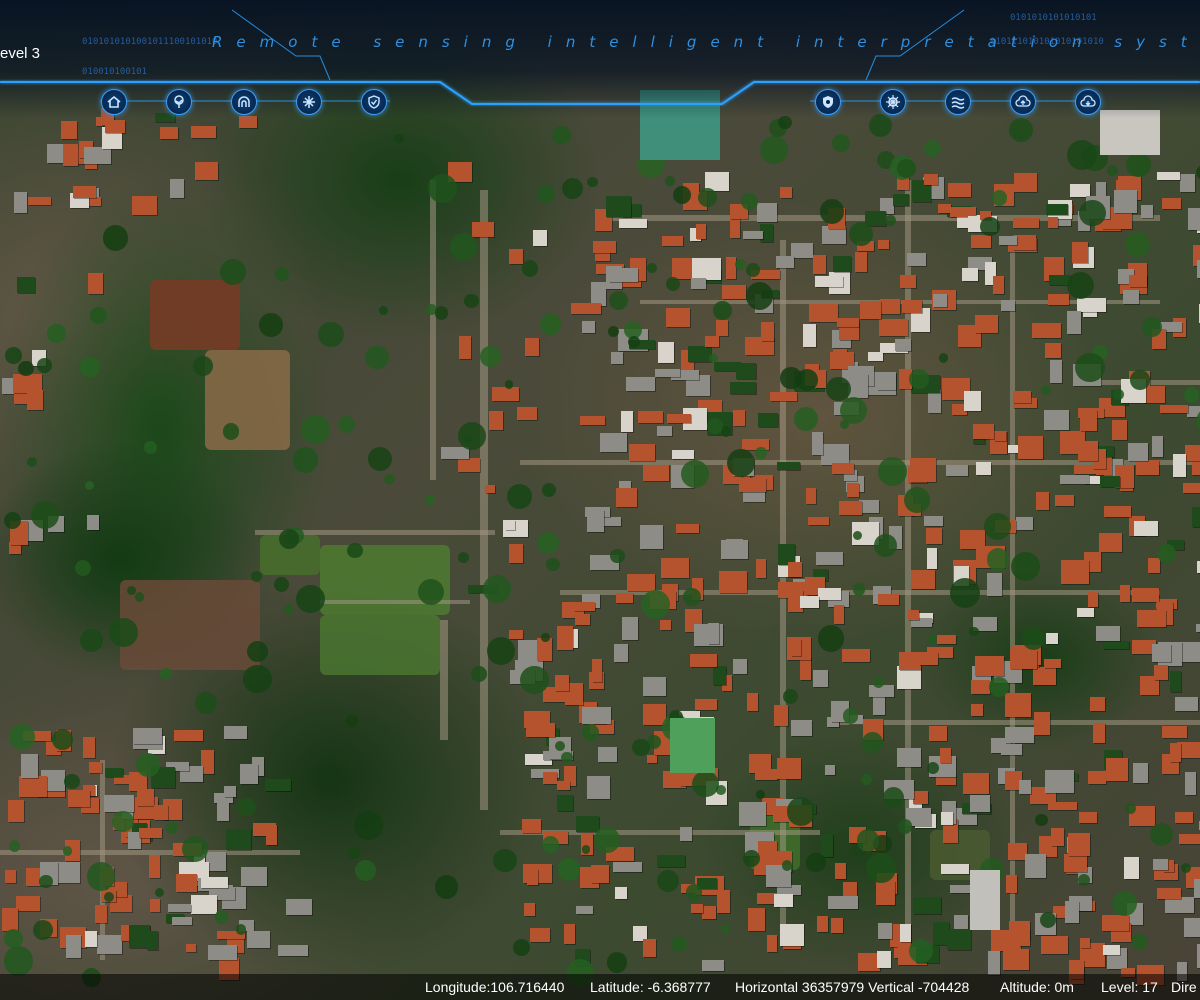 Image resolution: width=1200 pixels, height=1000 pixels. Describe the element at coordinates (374, 102) in the screenshot. I see `shield-check-icon` at that location.